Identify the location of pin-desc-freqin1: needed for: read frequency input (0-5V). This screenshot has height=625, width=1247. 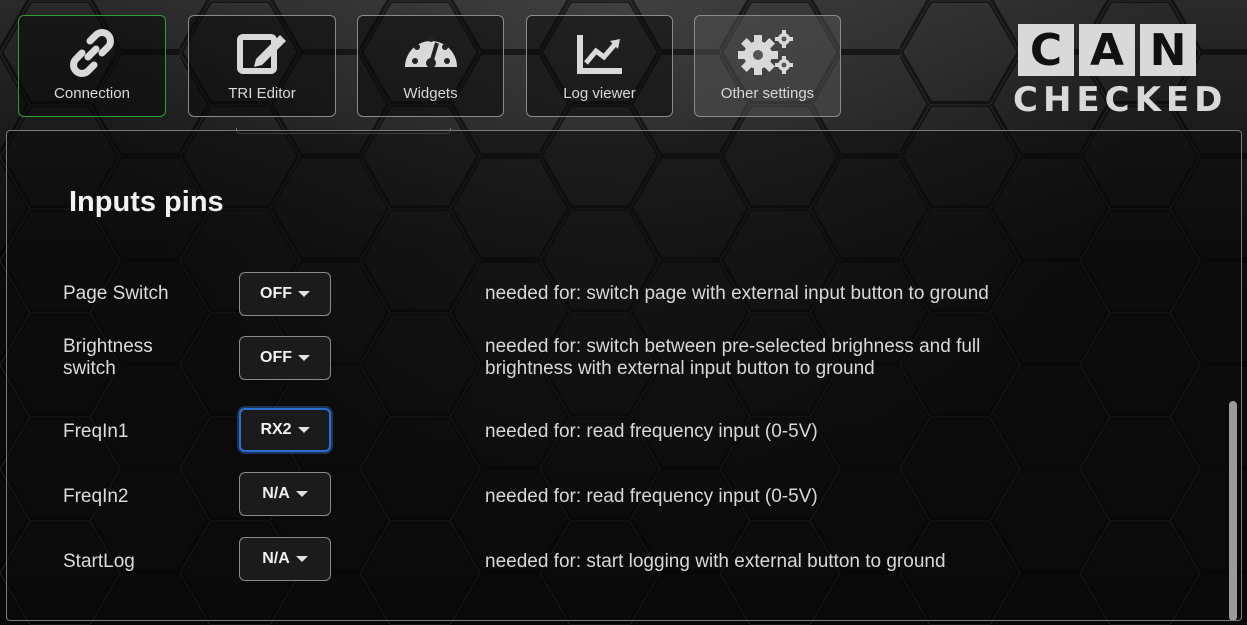
(651, 431).